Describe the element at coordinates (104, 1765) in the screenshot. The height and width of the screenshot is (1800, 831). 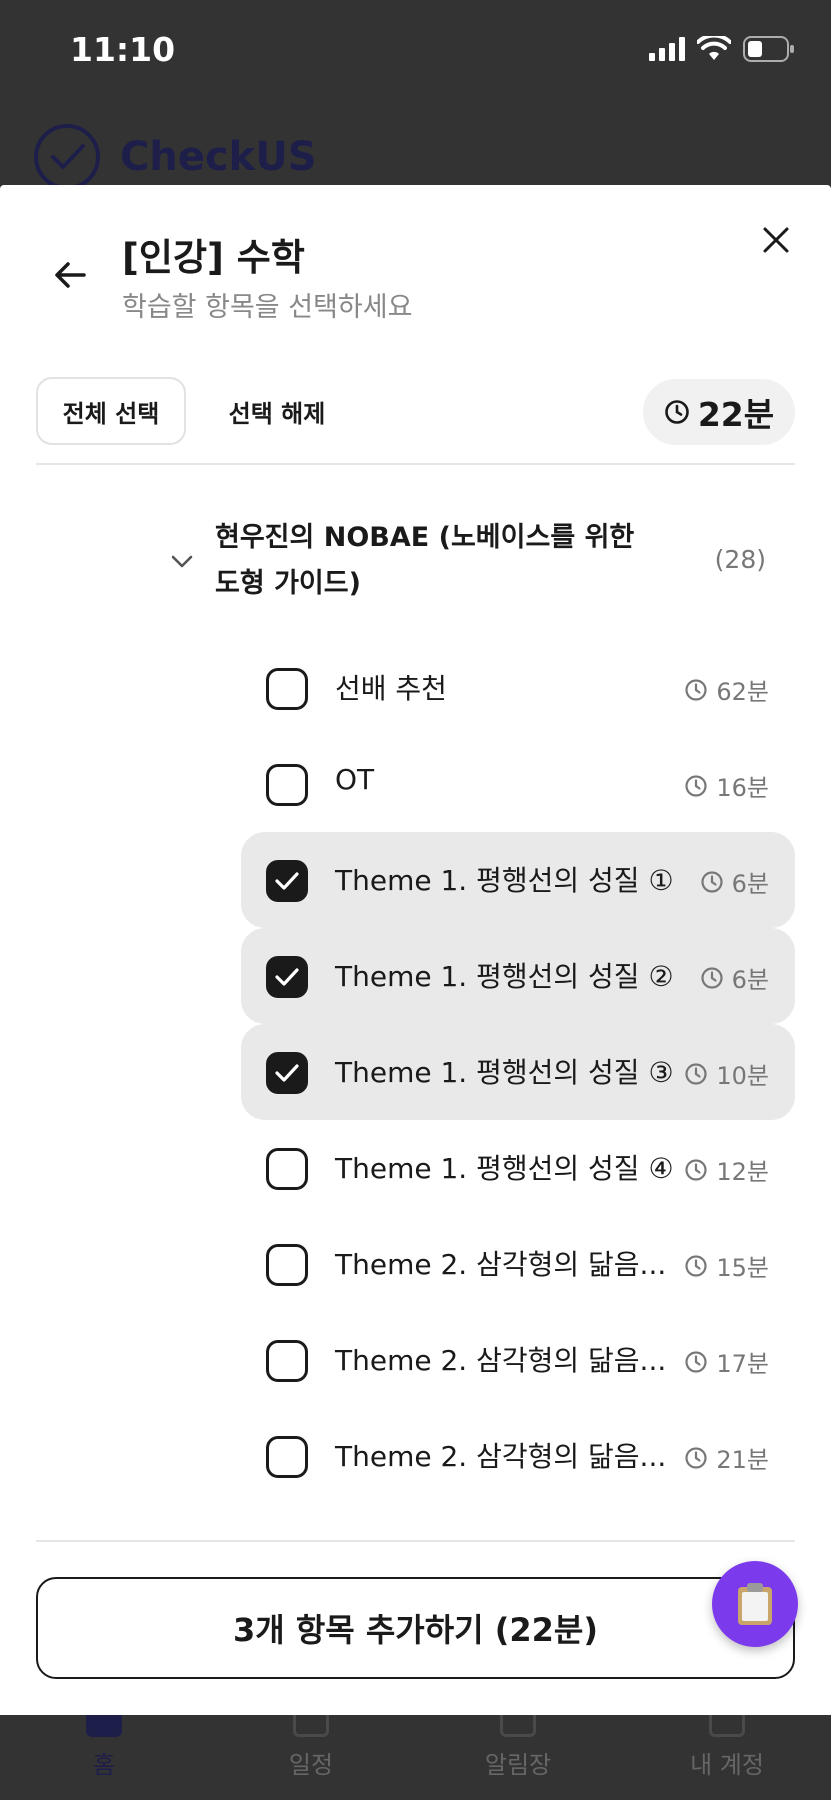
I see `tab-label: 홈` at that location.